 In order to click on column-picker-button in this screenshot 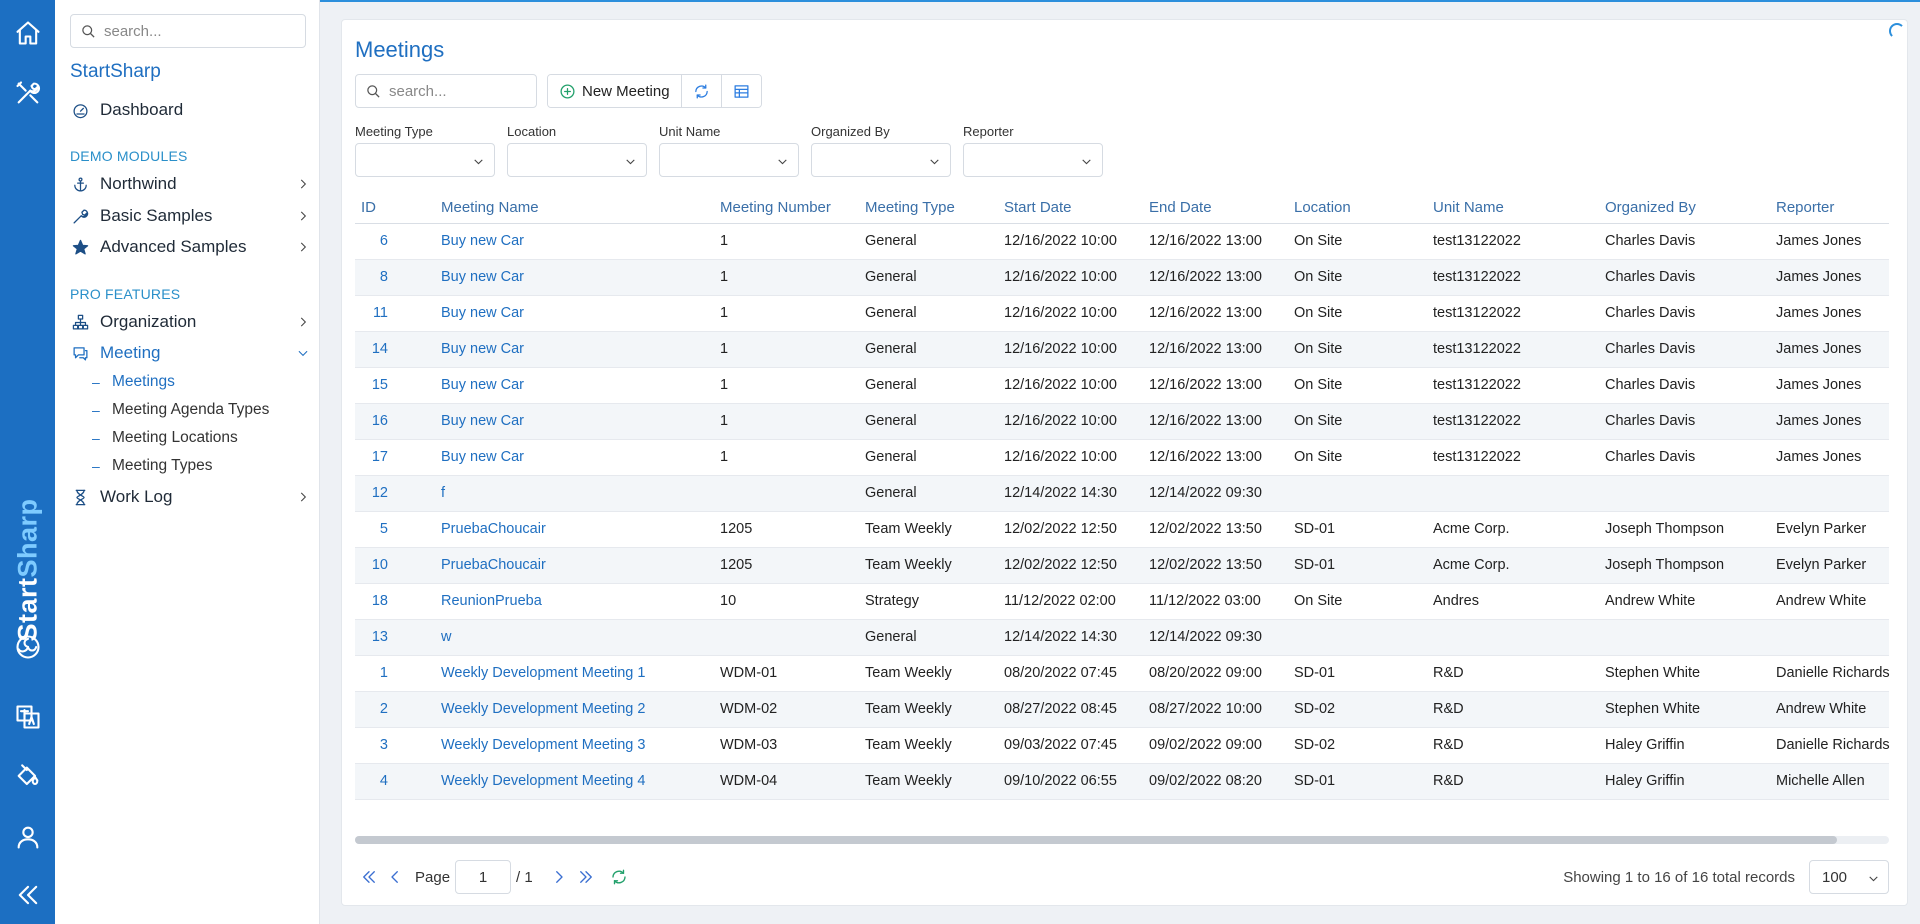, I will do `click(741, 91)`.